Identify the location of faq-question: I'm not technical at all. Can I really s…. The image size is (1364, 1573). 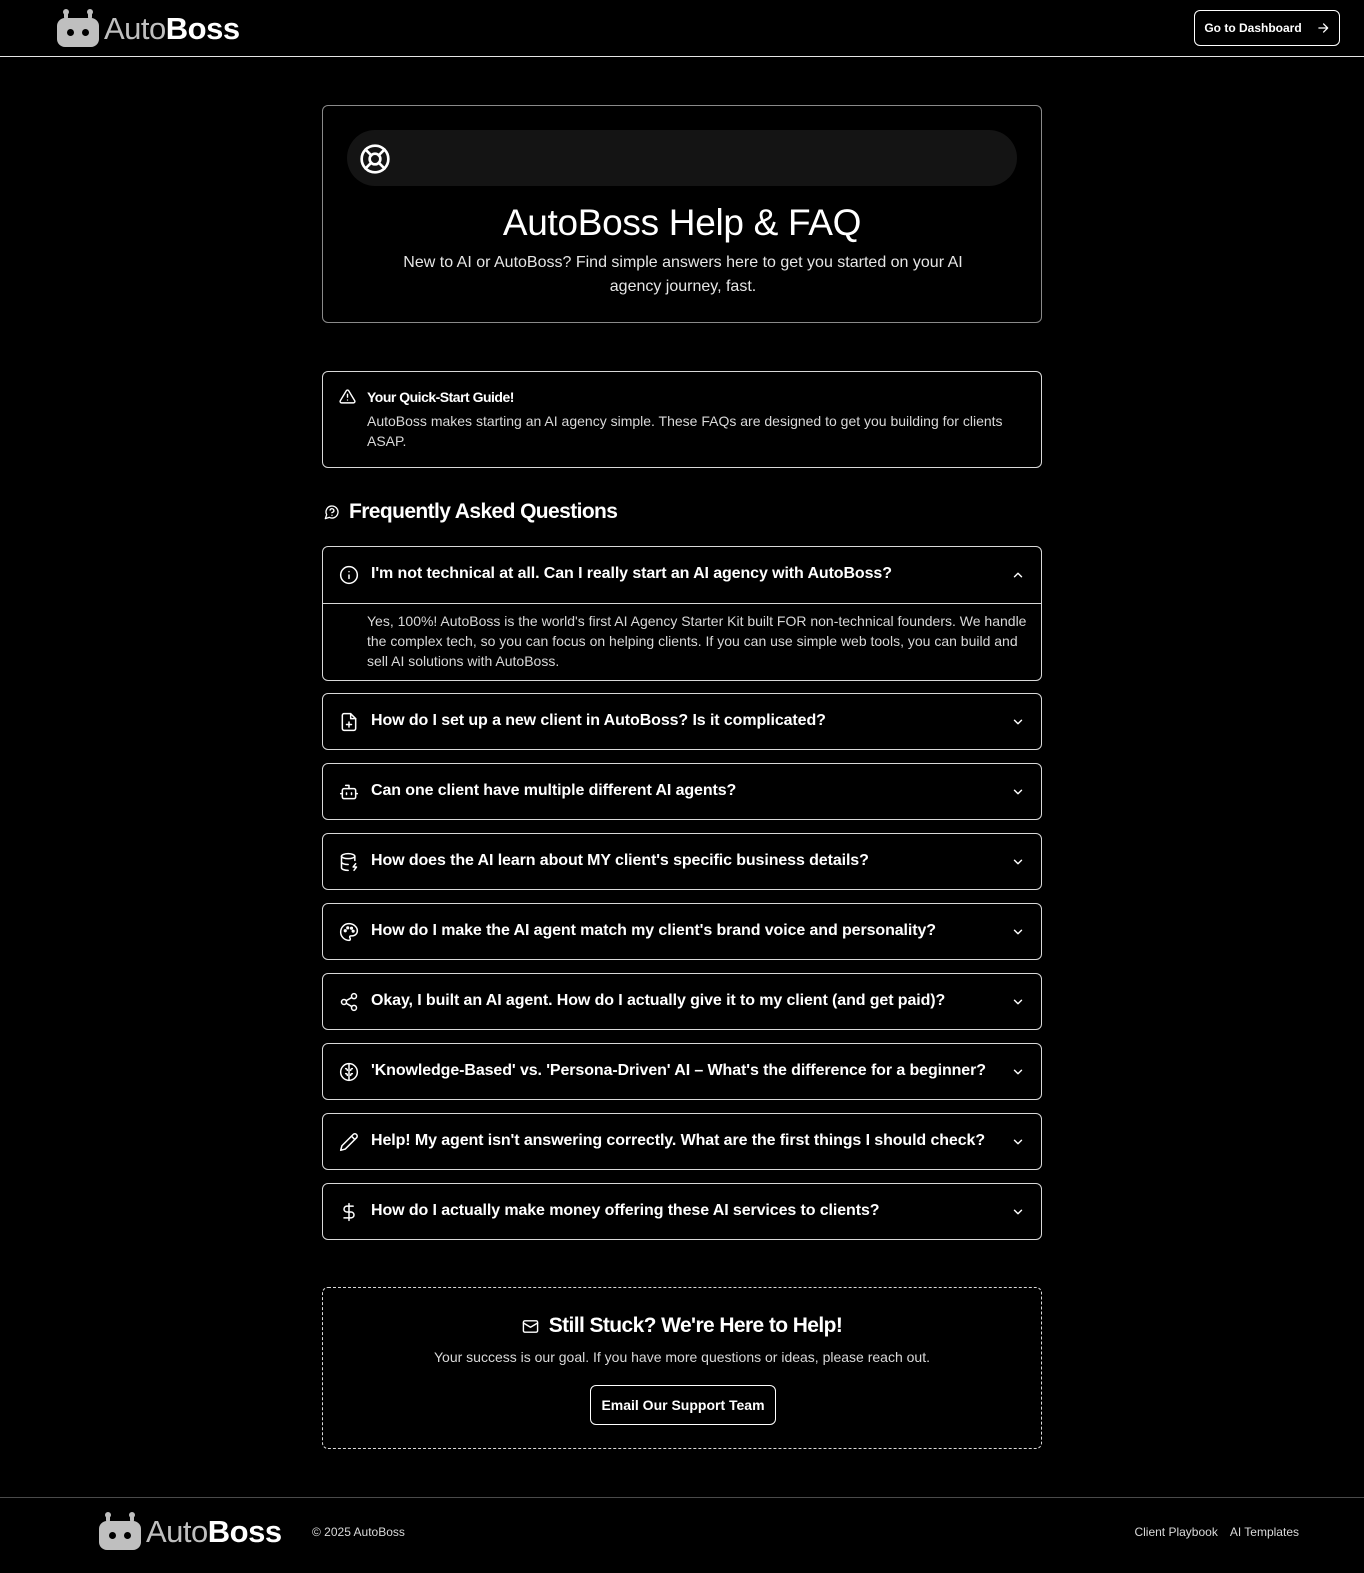
(631, 573).